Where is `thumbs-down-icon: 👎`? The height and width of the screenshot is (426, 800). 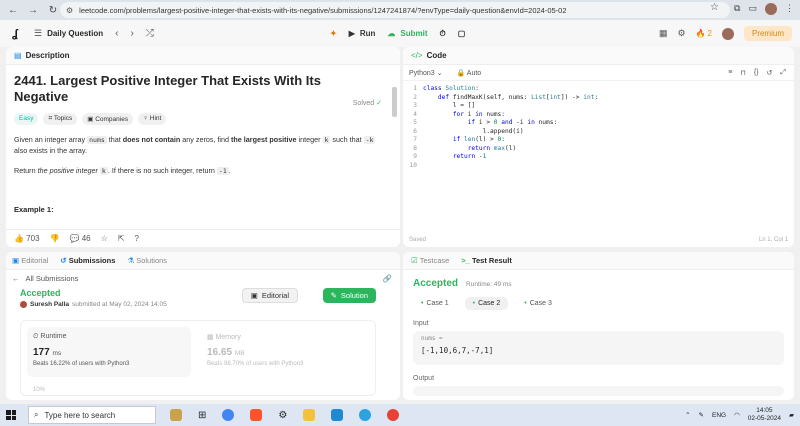 thumbs-down-icon: 👎 is located at coordinates (55, 238).